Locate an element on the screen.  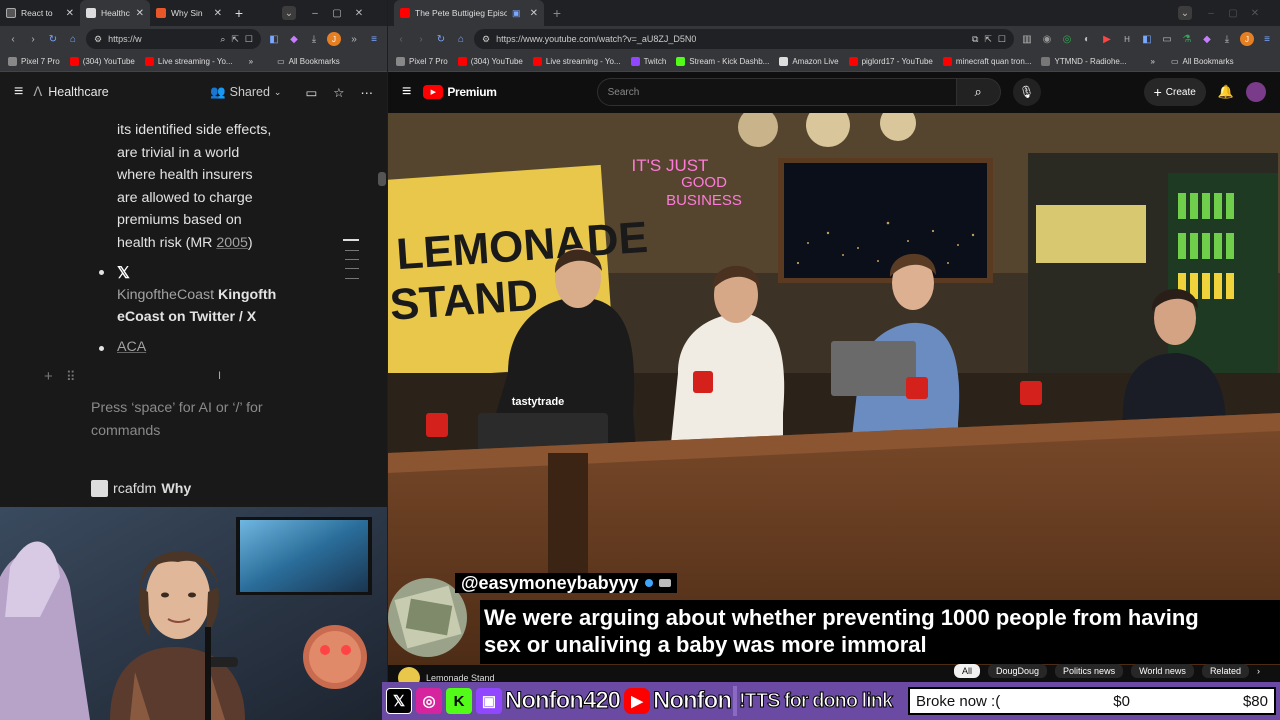
chevron-right-icon: › is located at coordinates (1258, 671).